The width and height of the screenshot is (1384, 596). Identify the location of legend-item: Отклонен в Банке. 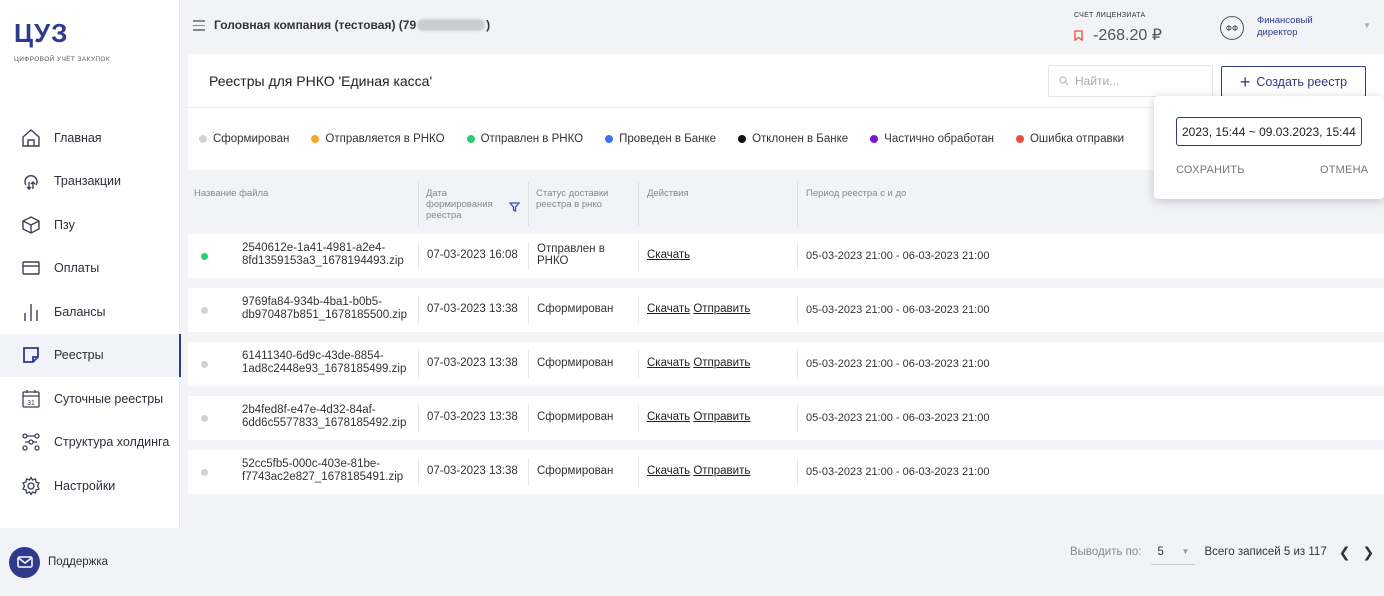
(793, 139).